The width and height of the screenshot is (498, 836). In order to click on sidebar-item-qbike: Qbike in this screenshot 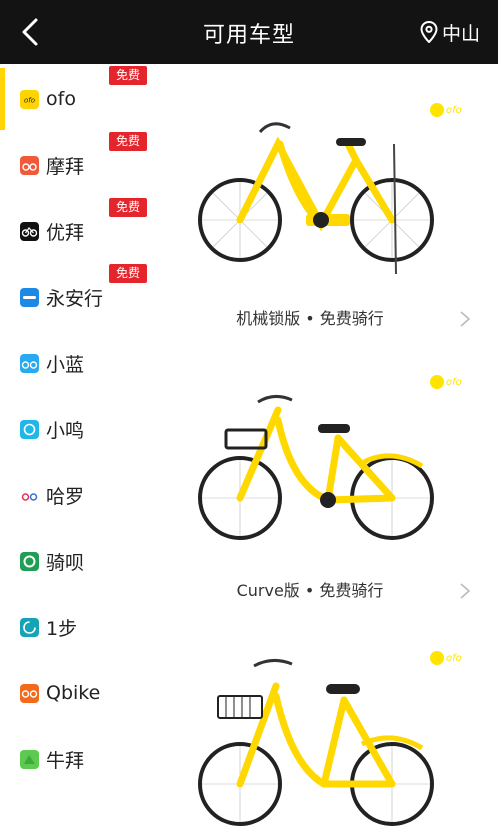, I will do `click(76, 693)`.